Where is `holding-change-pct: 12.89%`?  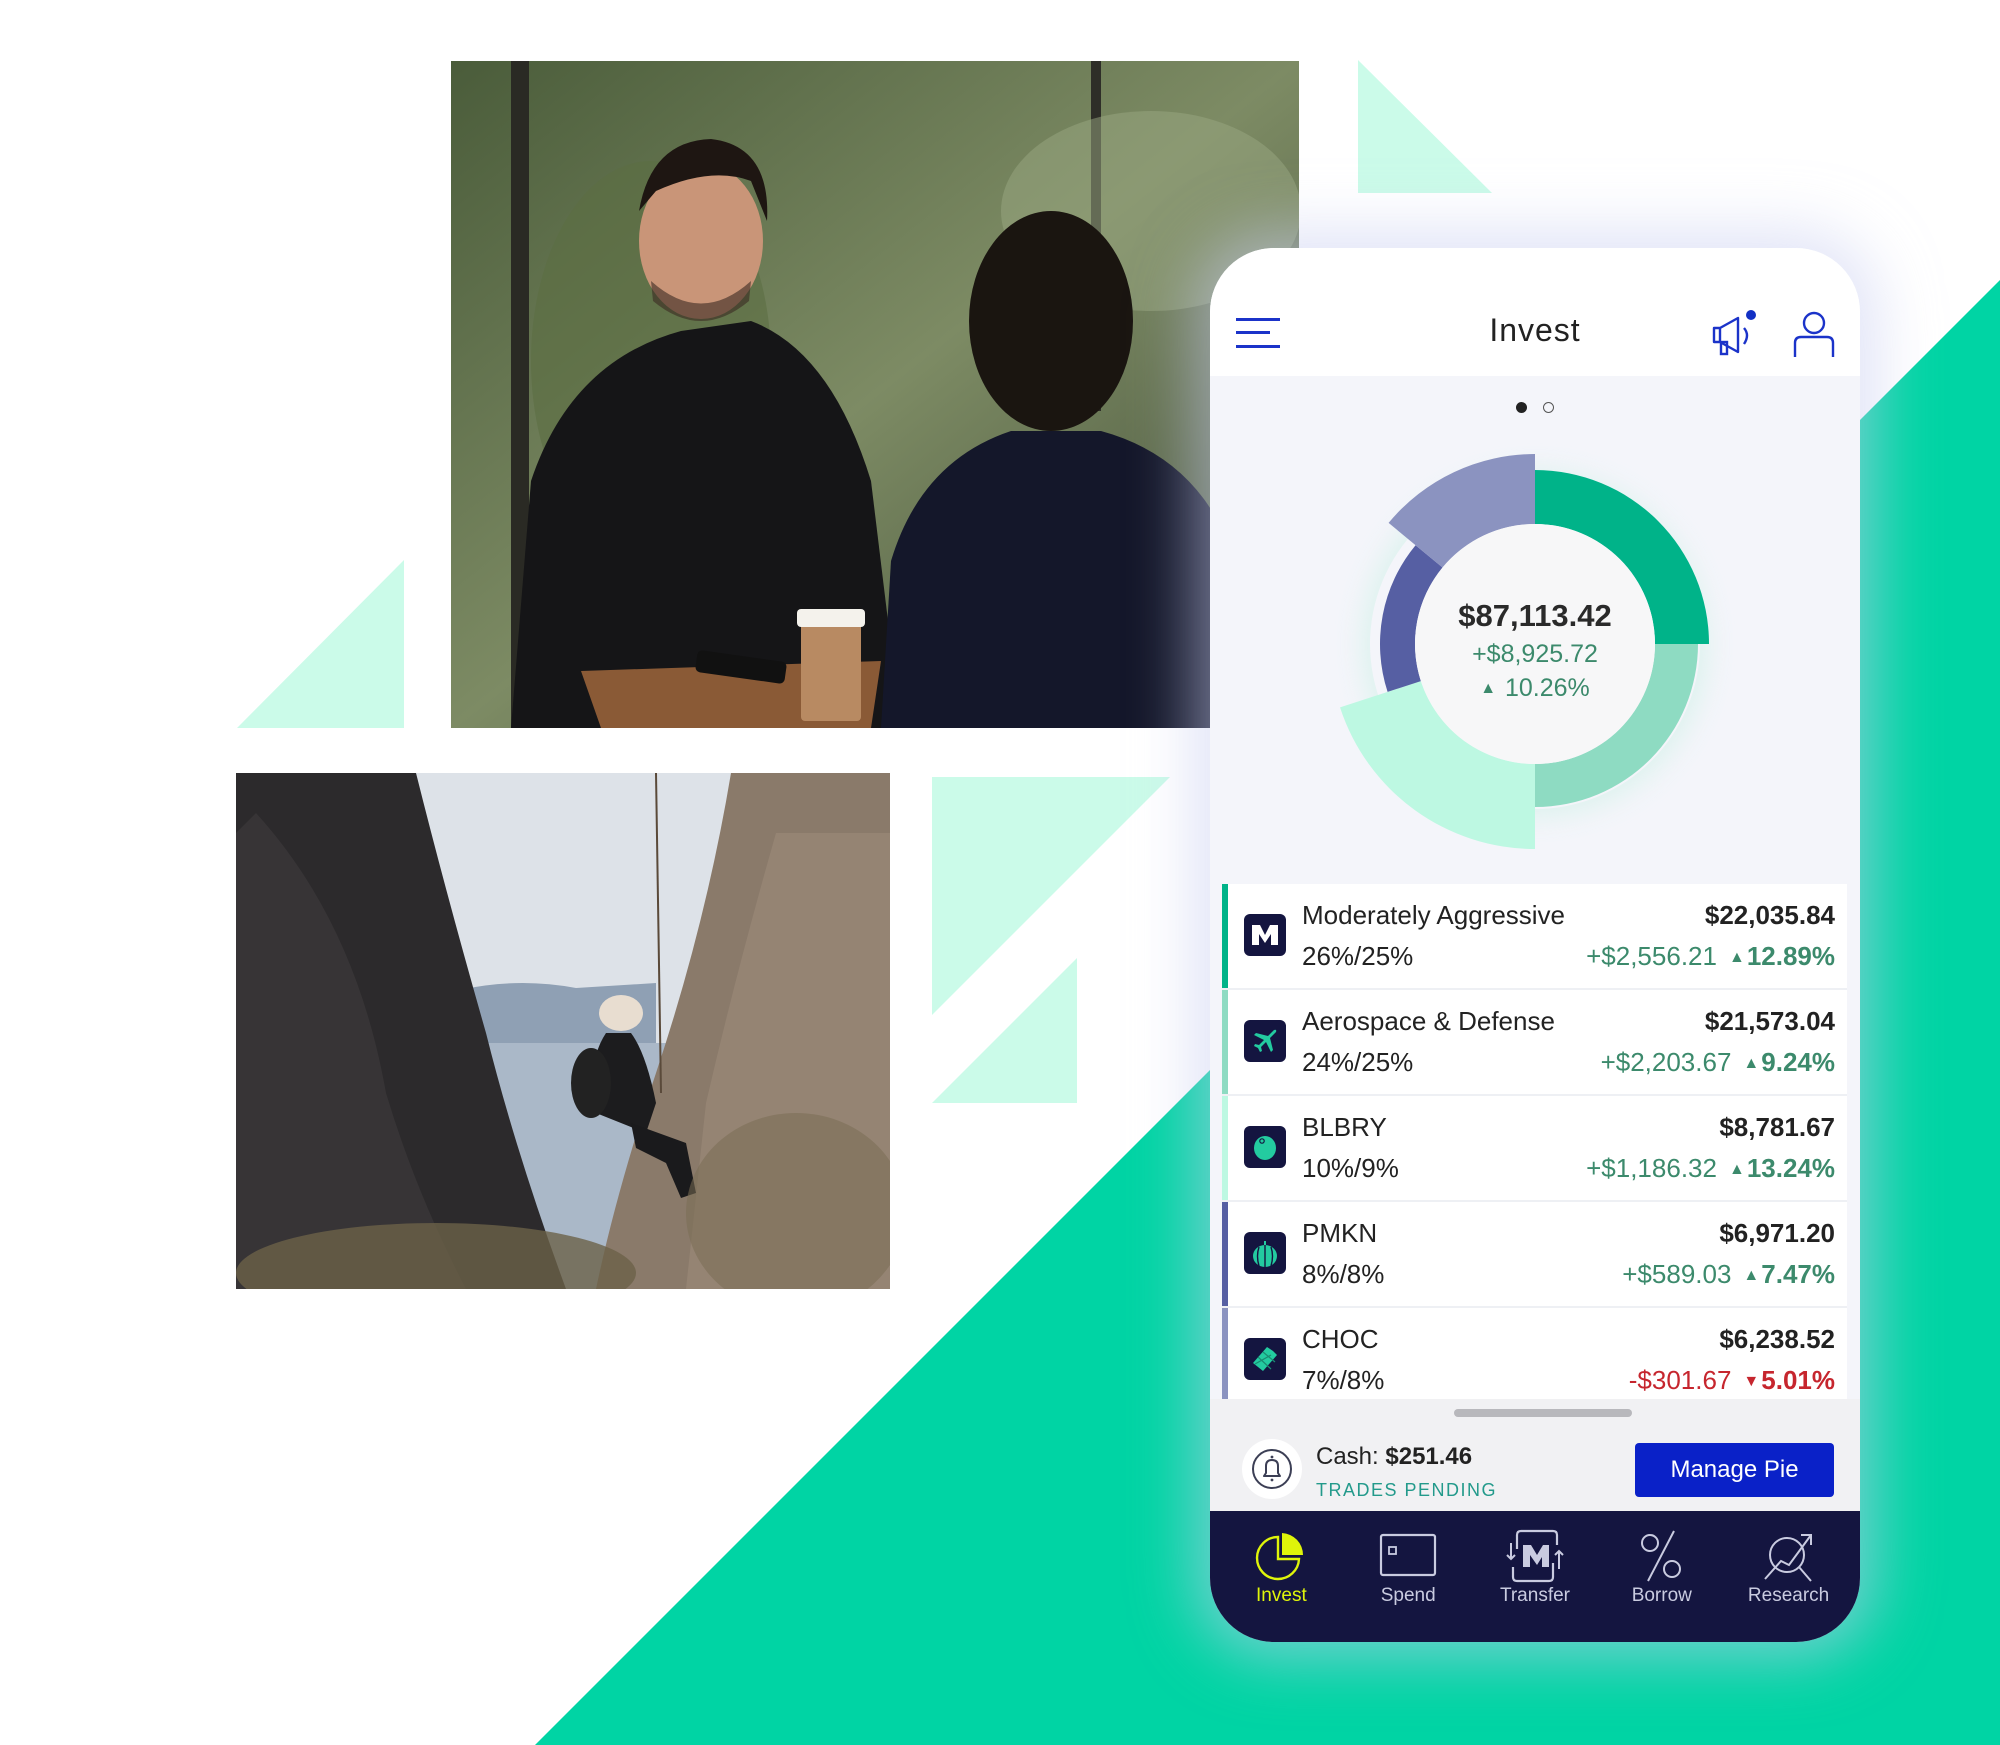 holding-change-pct: 12.89% is located at coordinates (1790, 956).